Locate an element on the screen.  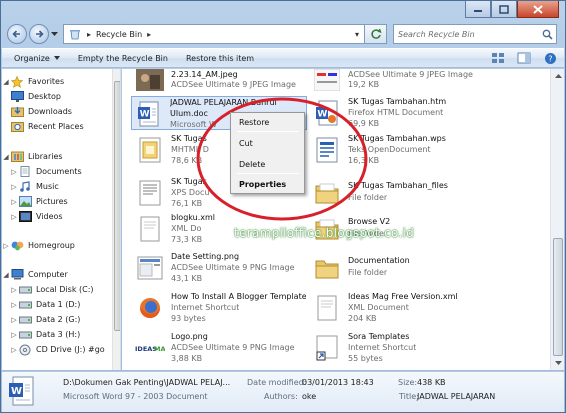
organize-button: Organize is located at coordinates (37, 58).